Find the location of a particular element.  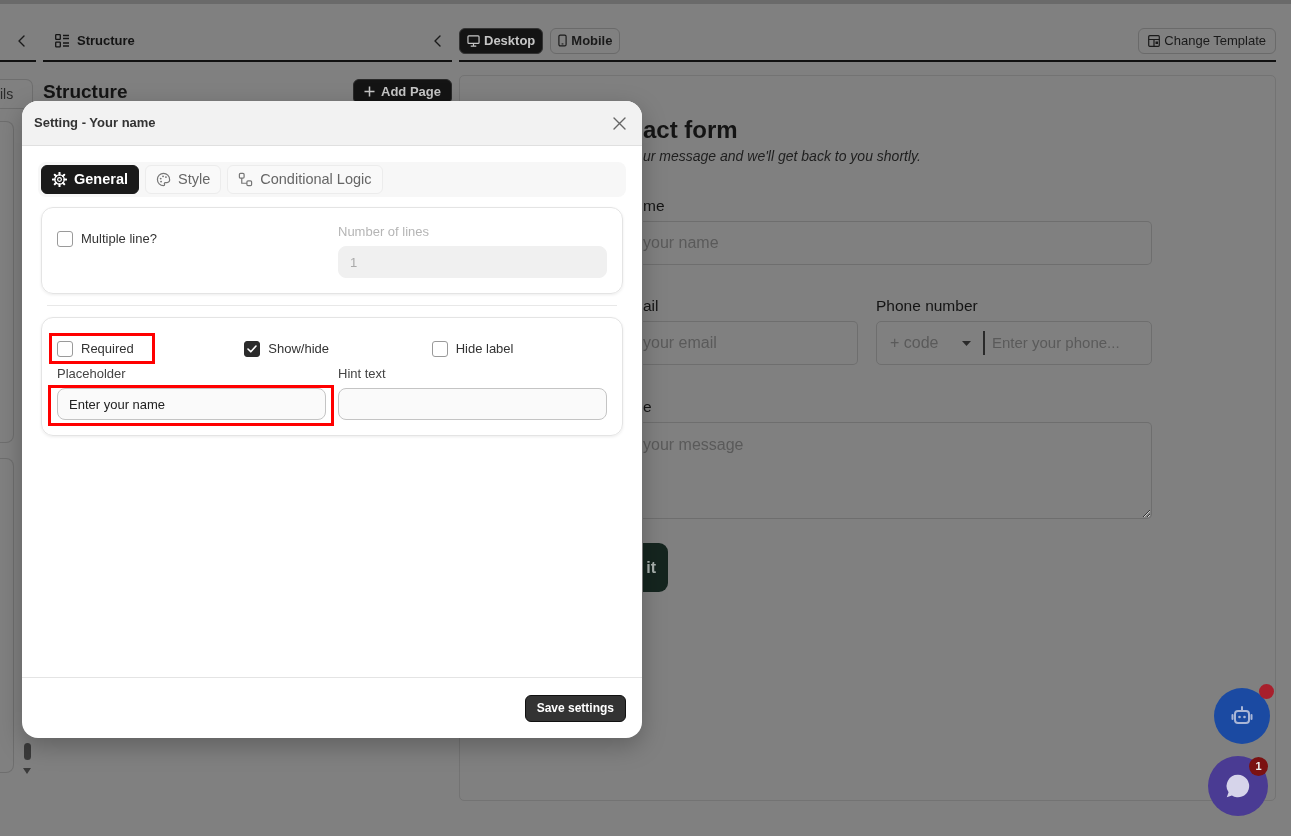

form-title: act form is located at coordinates (691, 130).